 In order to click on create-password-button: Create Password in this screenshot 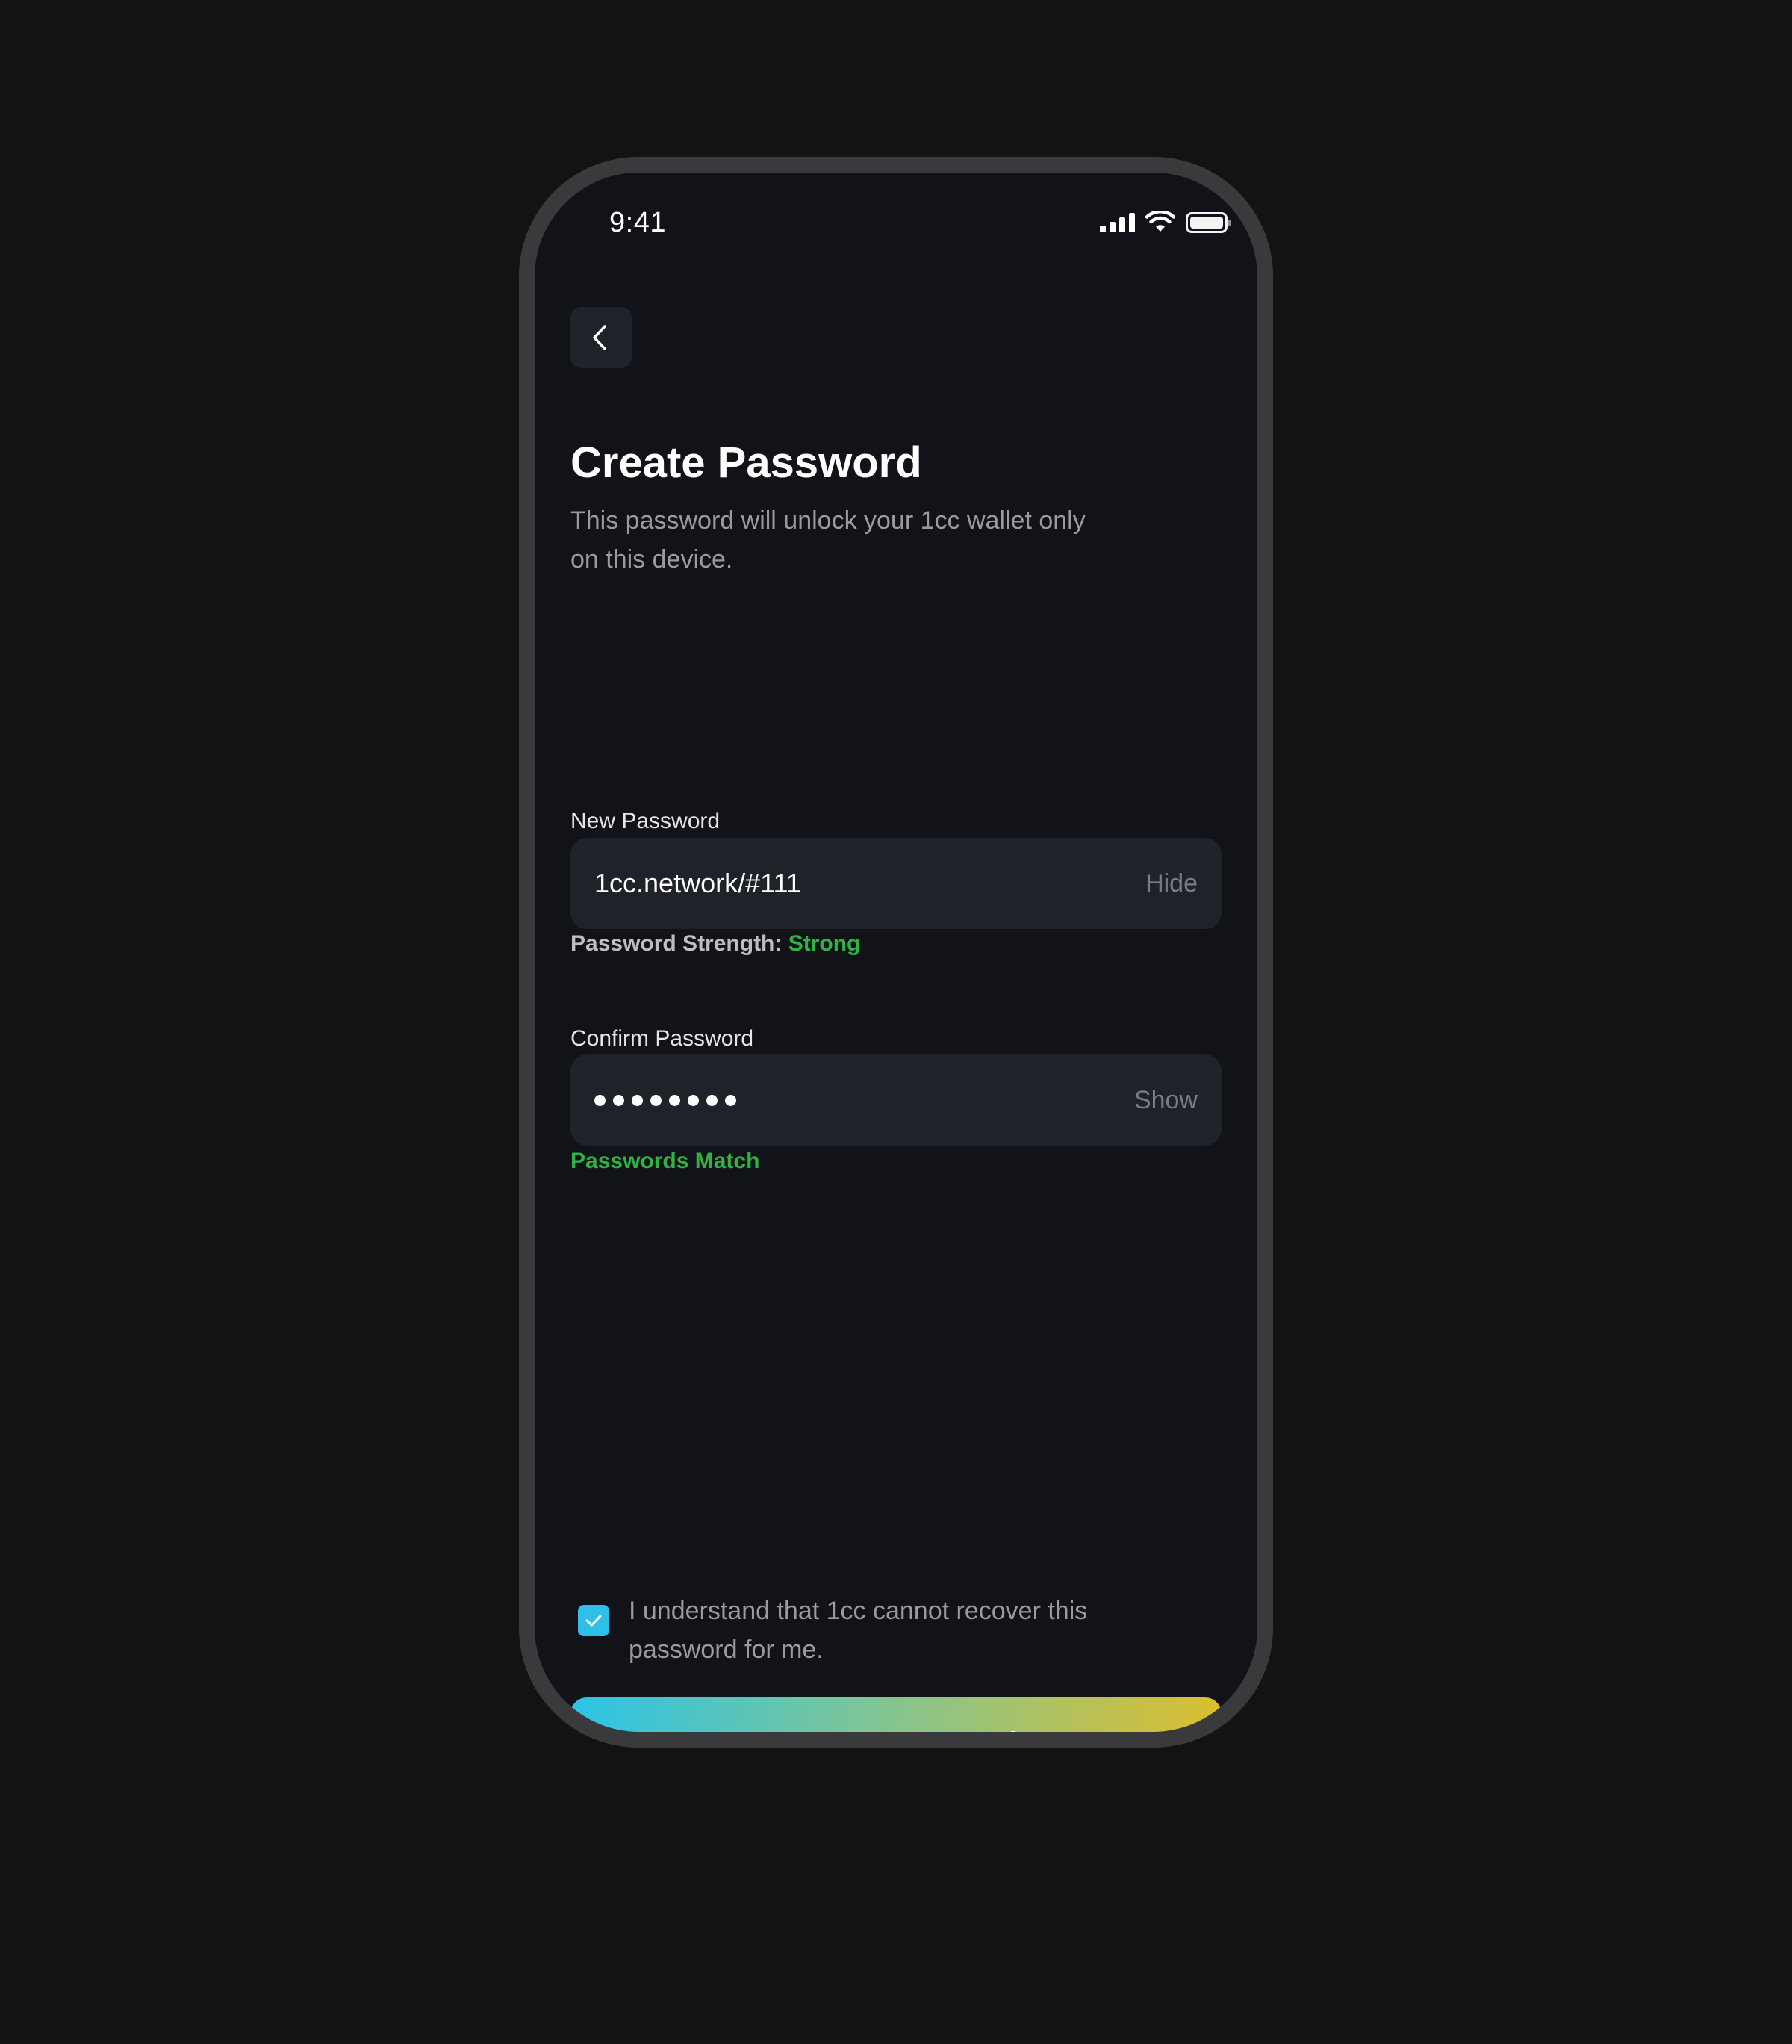, I will do `click(896, 1714)`.